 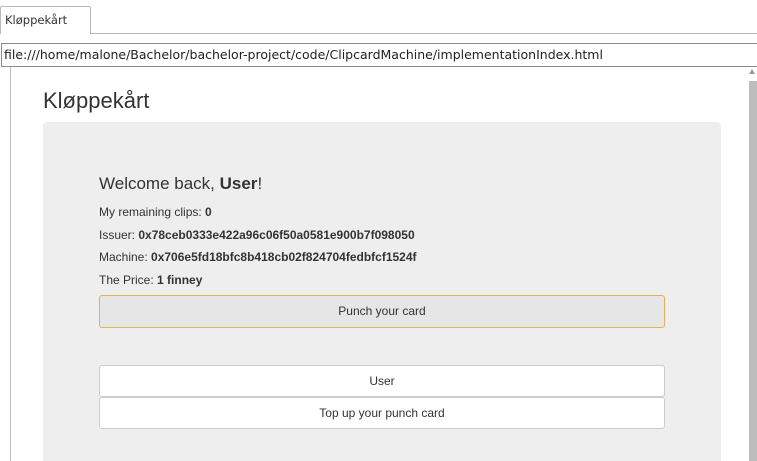 I want to click on remaining-clips: My remaining clips: 0, so click(x=155, y=212).